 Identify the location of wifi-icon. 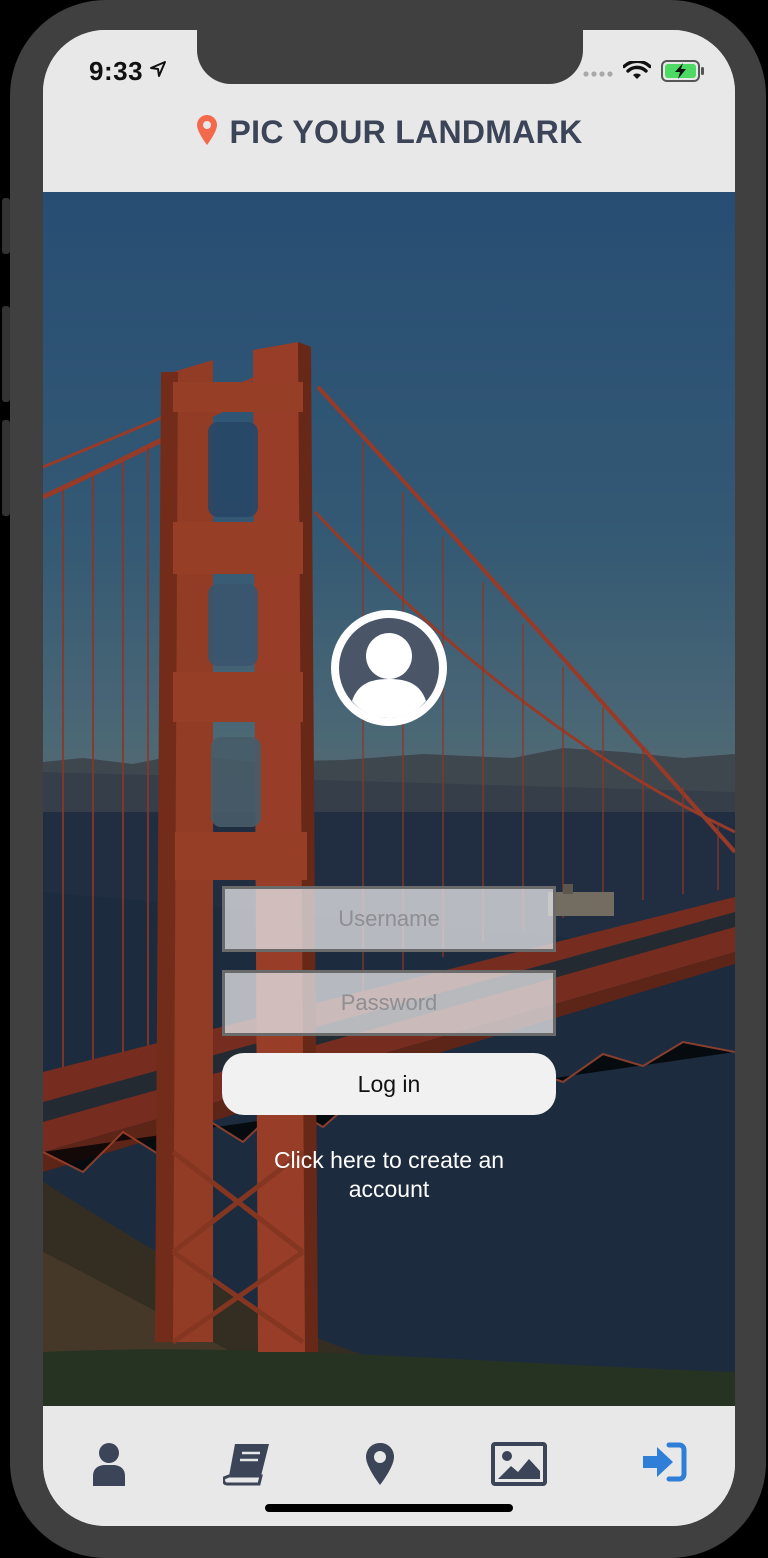
(637, 72).